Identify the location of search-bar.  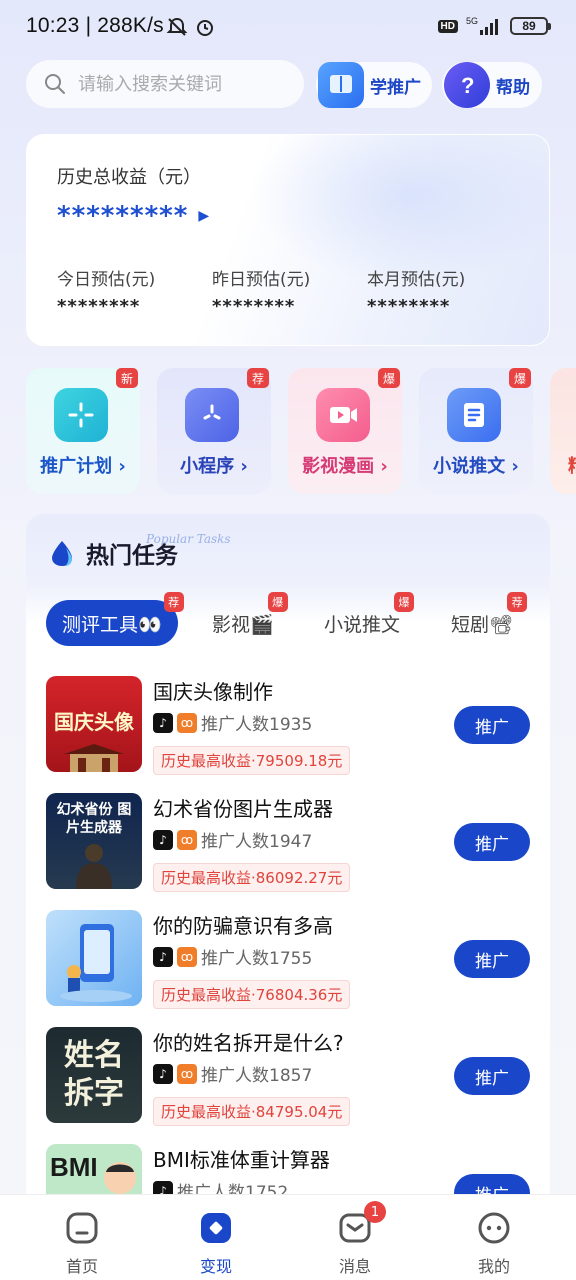
(165, 84).